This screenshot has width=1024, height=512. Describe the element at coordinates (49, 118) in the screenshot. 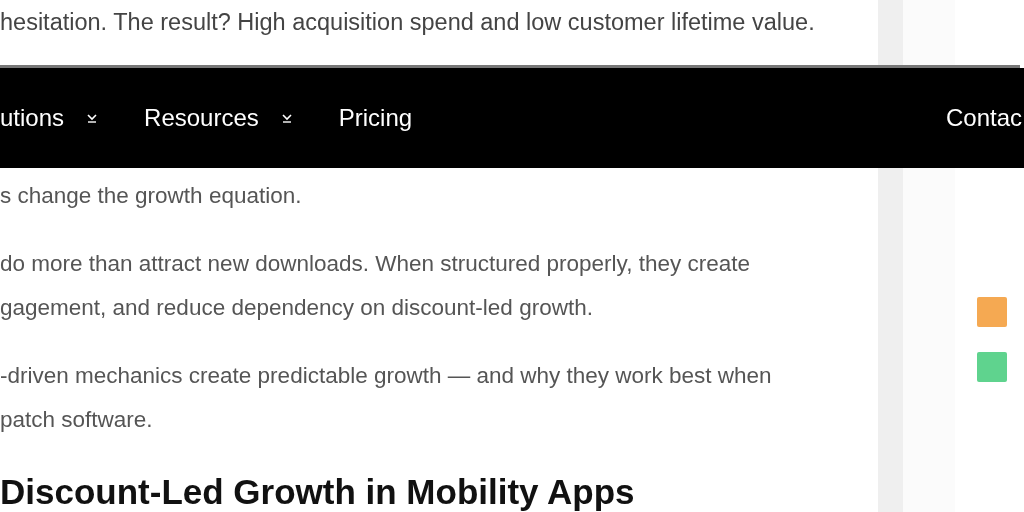

I see `nav-link: utions` at that location.